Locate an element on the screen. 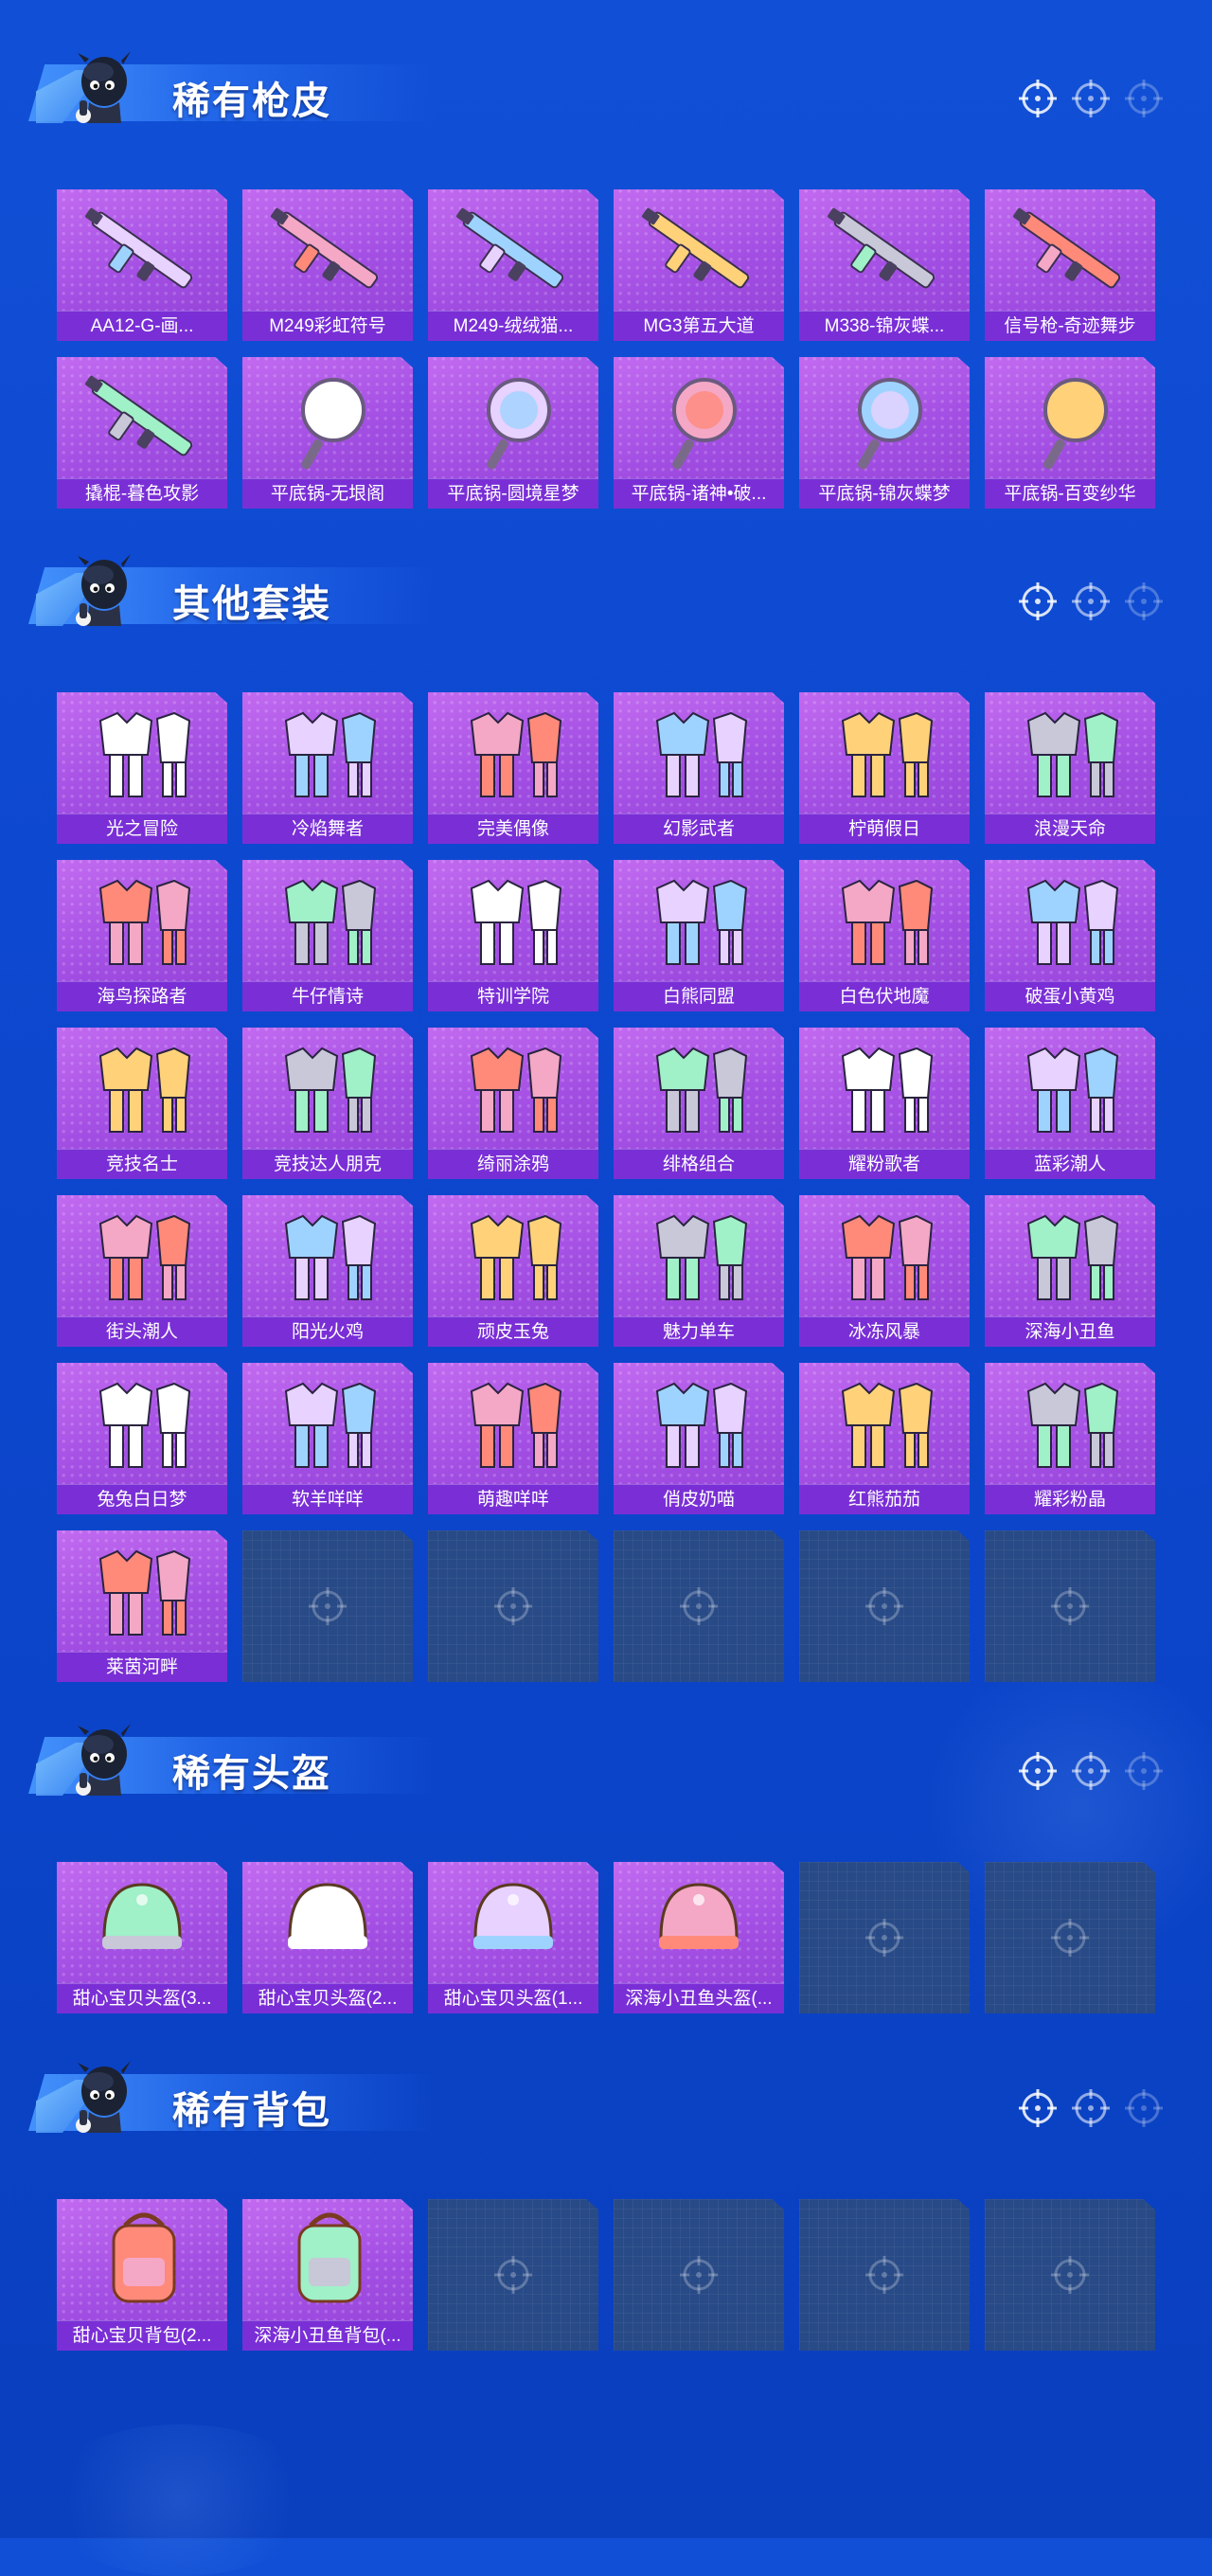  item-card: 耀粉歌者 is located at coordinates (884, 1103).